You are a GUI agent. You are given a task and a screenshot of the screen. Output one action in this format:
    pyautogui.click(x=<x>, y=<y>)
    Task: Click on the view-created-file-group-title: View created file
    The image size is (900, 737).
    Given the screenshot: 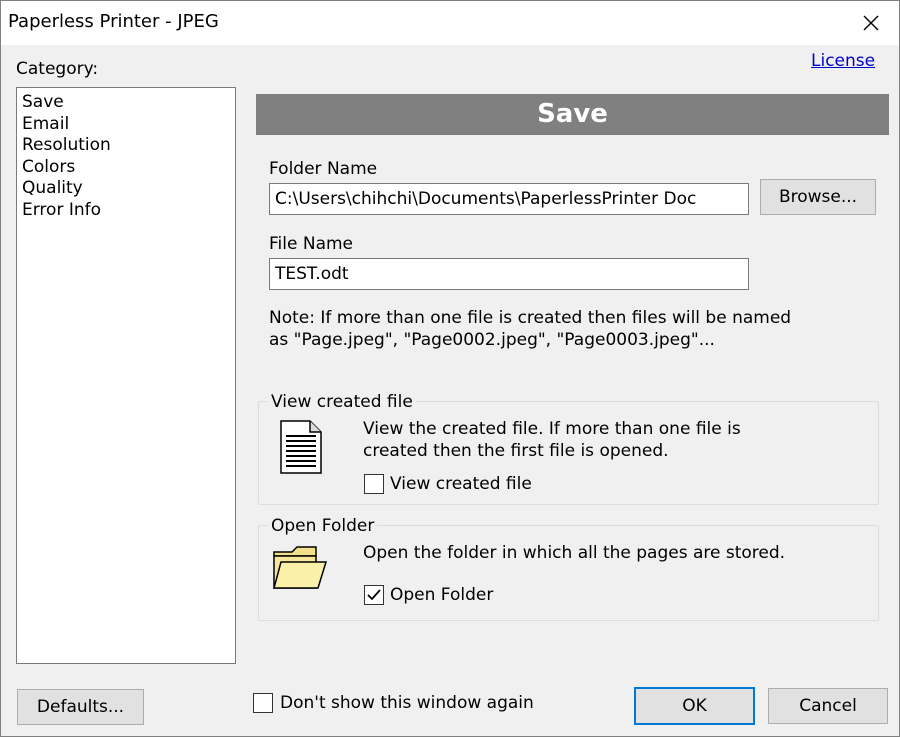 What is the action you would take?
    pyautogui.click(x=342, y=402)
    